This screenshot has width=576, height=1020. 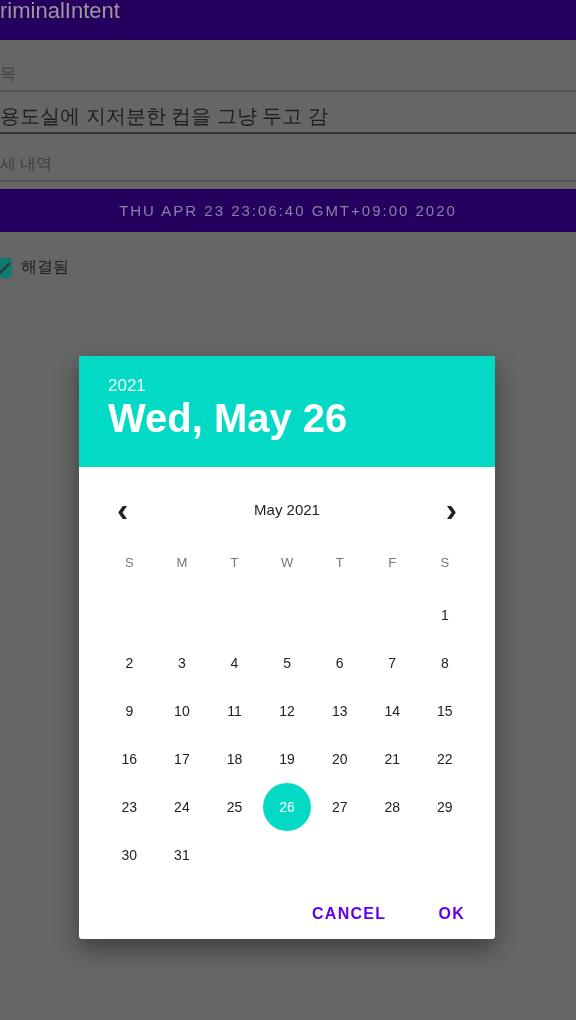 I want to click on calendar-day: 10, so click(x=181, y=711).